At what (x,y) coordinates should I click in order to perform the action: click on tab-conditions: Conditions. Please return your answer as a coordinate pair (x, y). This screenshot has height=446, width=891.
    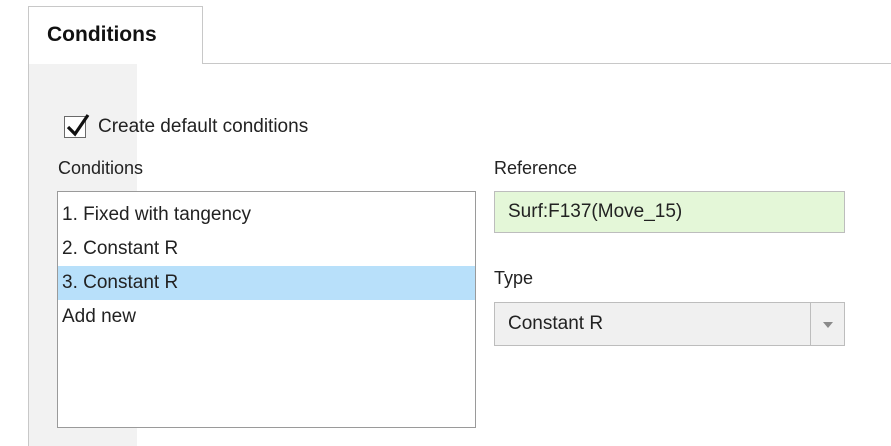
    Looking at the image, I should click on (115, 35).